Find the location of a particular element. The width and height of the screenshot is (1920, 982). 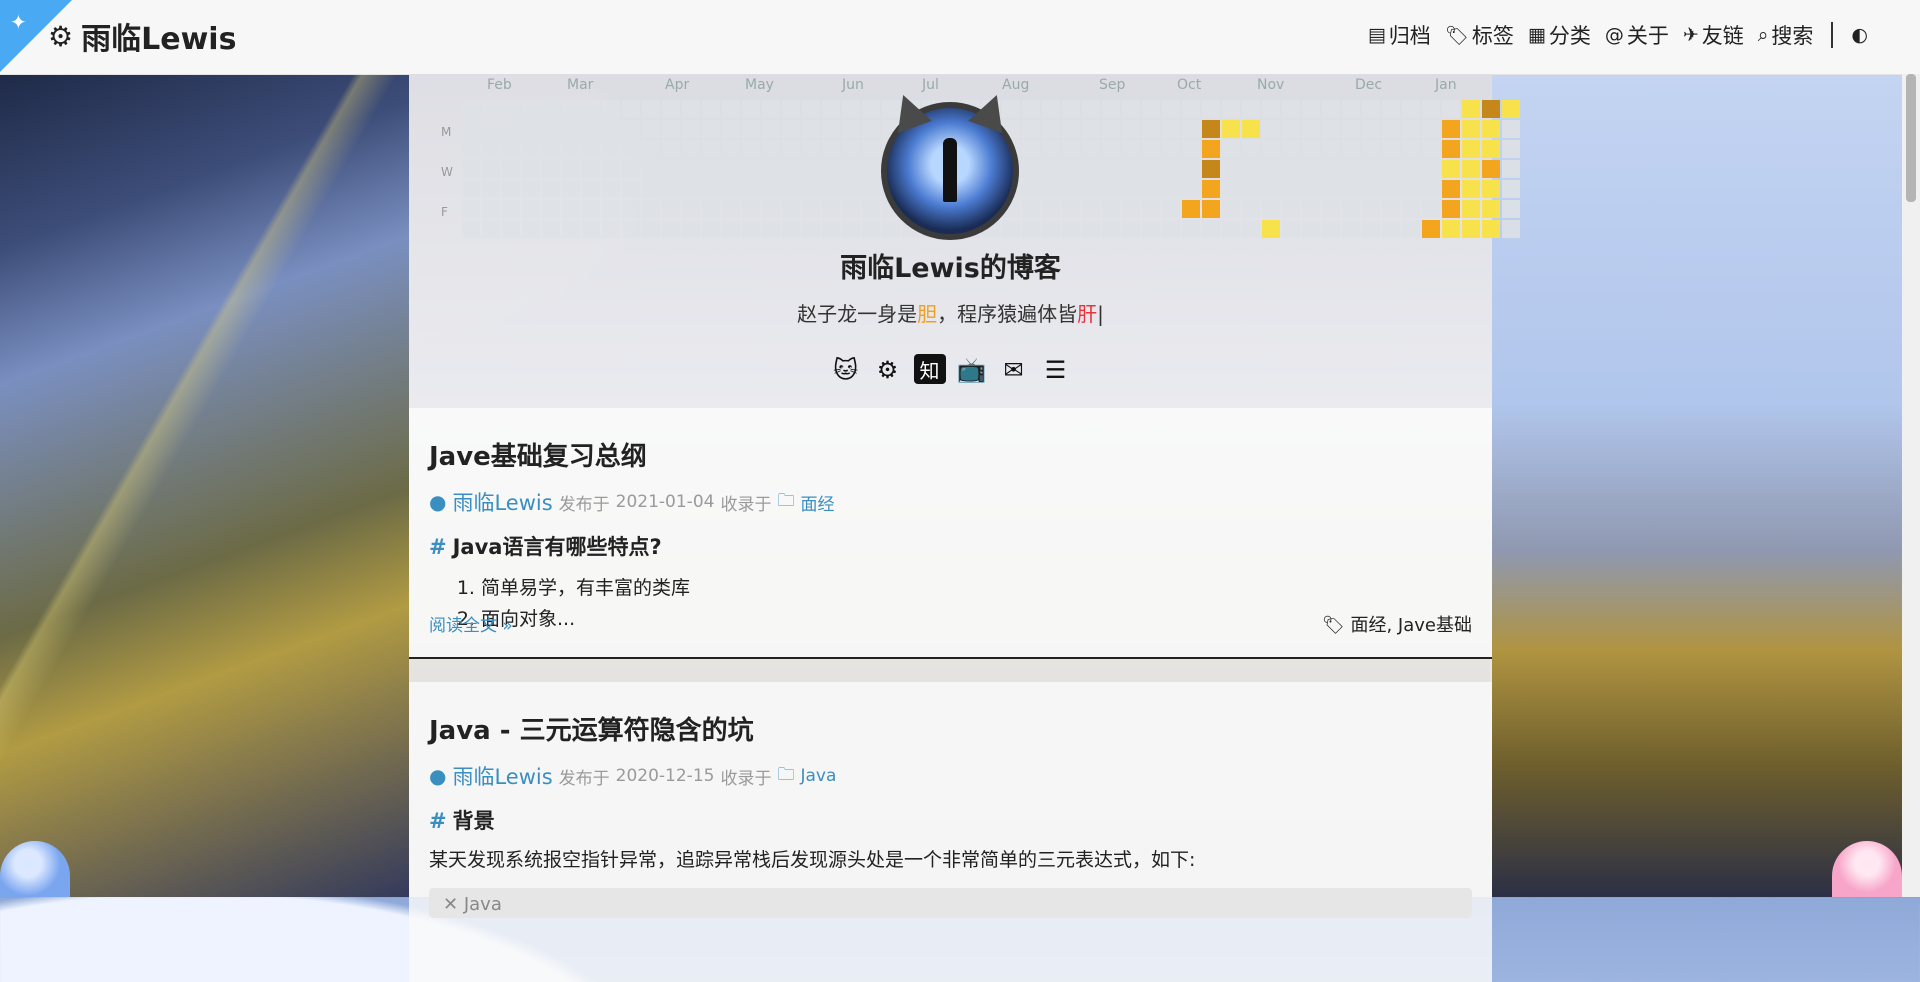

post-title: Java - 三元运算符隐含的坑 is located at coordinates (950, 728).